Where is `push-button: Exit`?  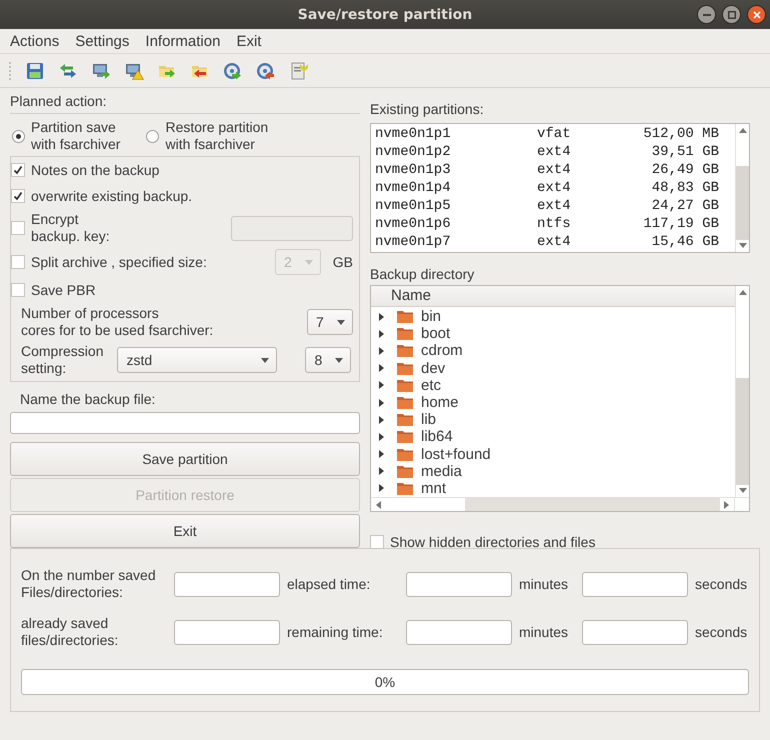 push-button: Exit is located at coordinates (185, 531).